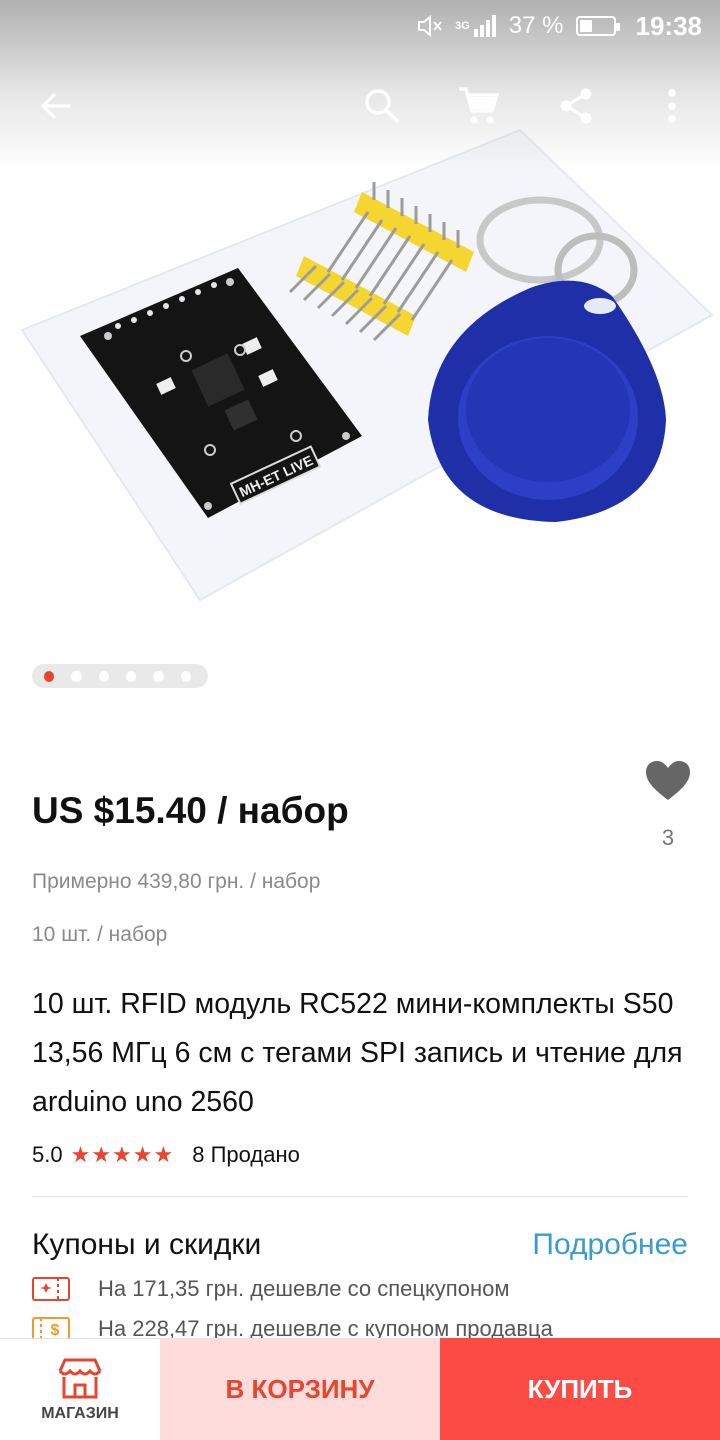  Describe the element at coordinates (668, 837) in the screenshot. I see `wishlist-count: 3` at that location.